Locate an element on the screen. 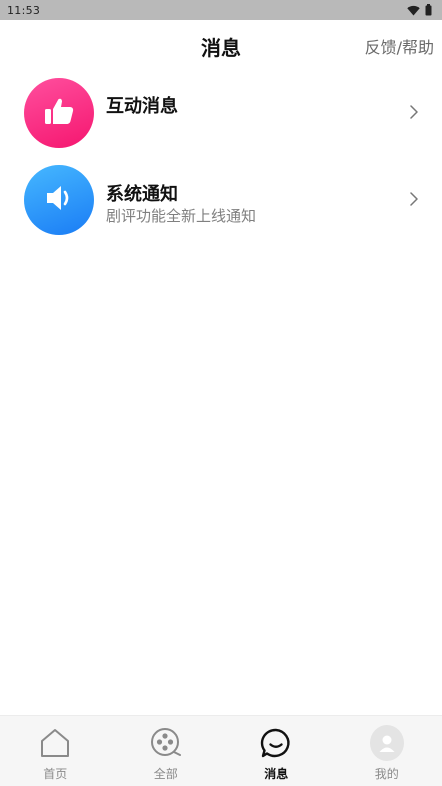 The image size is (442, 786). message-subtitle: 剧评功能全新上线通知 is located at coordinates (181, 216).